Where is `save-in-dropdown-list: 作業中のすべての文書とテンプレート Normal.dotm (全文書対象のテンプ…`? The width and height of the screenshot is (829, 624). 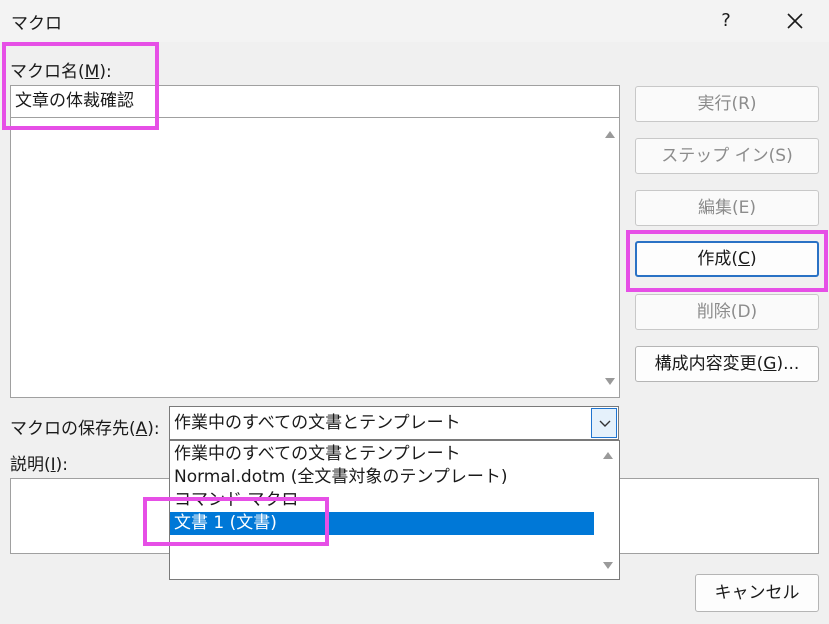 save-in-dropdown-list: 作業中のすべての文書とテンプレート Normal.dotm (全文書対象のテンプ… is located at coordinates (394, 510).